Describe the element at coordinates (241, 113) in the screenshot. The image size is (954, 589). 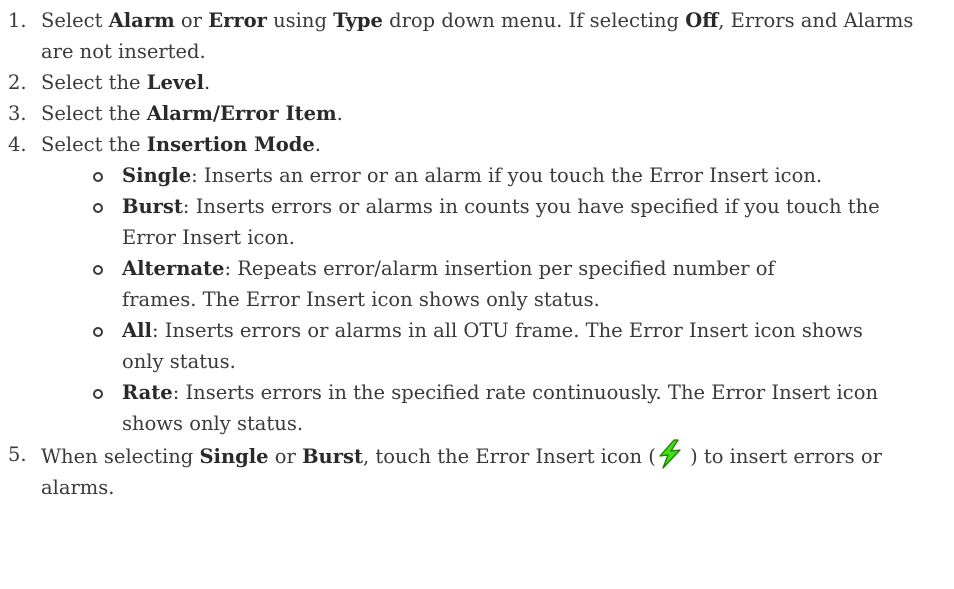
I see `alarm-error-item-term: Alarm/Error Item` at that location.